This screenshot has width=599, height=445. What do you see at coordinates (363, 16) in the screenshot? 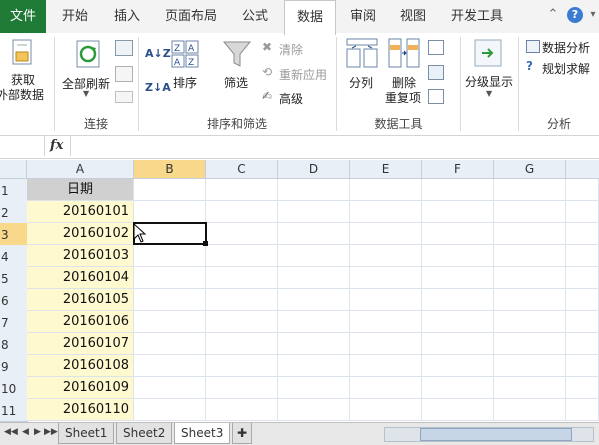
I see `tab-review: 审阅` at bounding box center [363, 16].